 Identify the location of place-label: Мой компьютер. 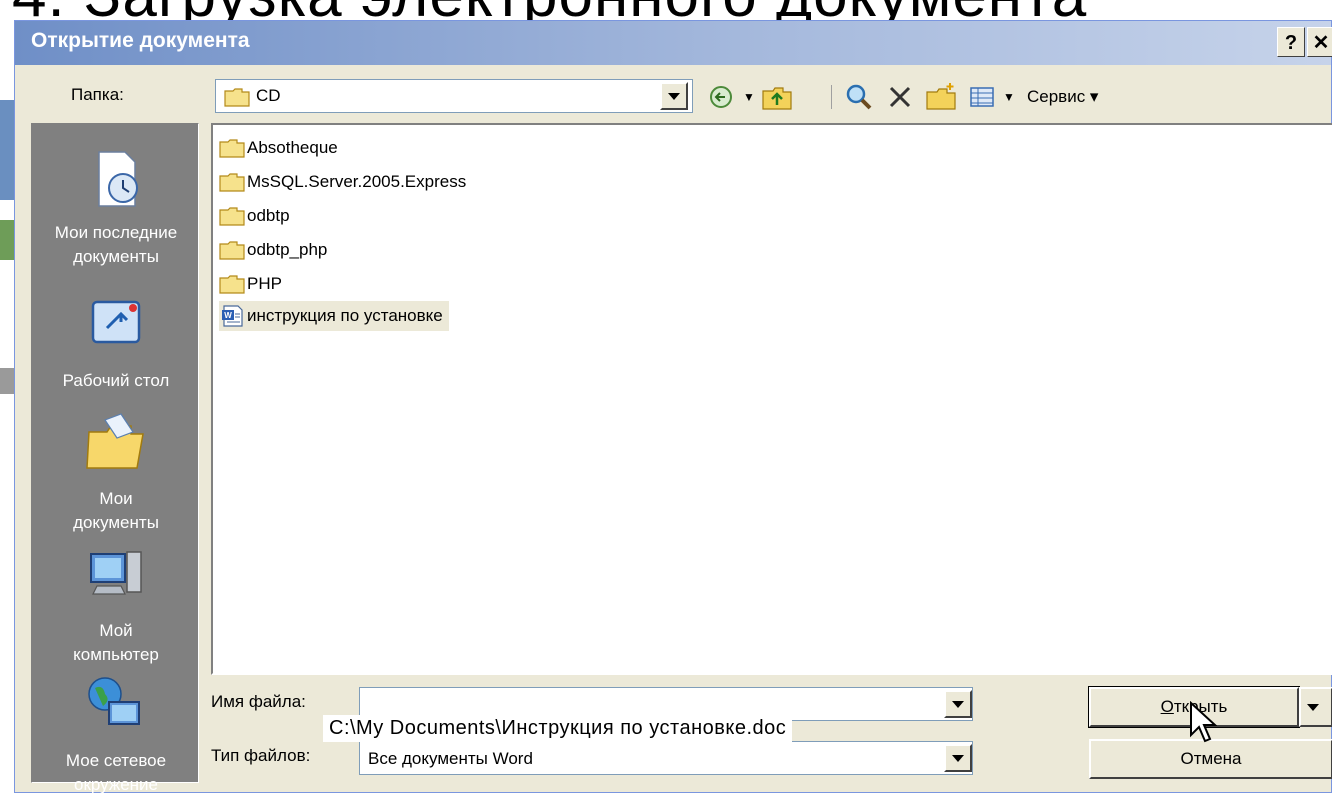
(116, 642).